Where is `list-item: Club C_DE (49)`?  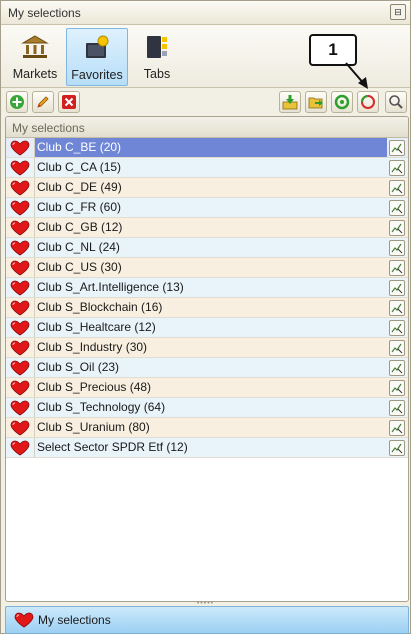
list-item: Club C_DE (49) is located at coordinates (207, 188).